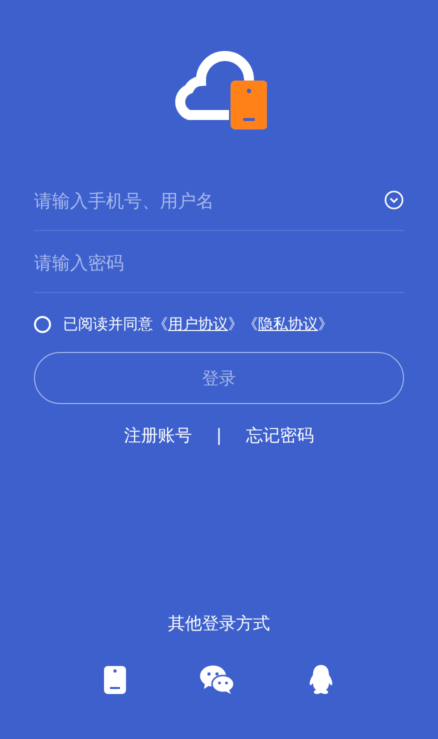  I want to click on forgot-password-link: 忘记密码, so click(280, 435).